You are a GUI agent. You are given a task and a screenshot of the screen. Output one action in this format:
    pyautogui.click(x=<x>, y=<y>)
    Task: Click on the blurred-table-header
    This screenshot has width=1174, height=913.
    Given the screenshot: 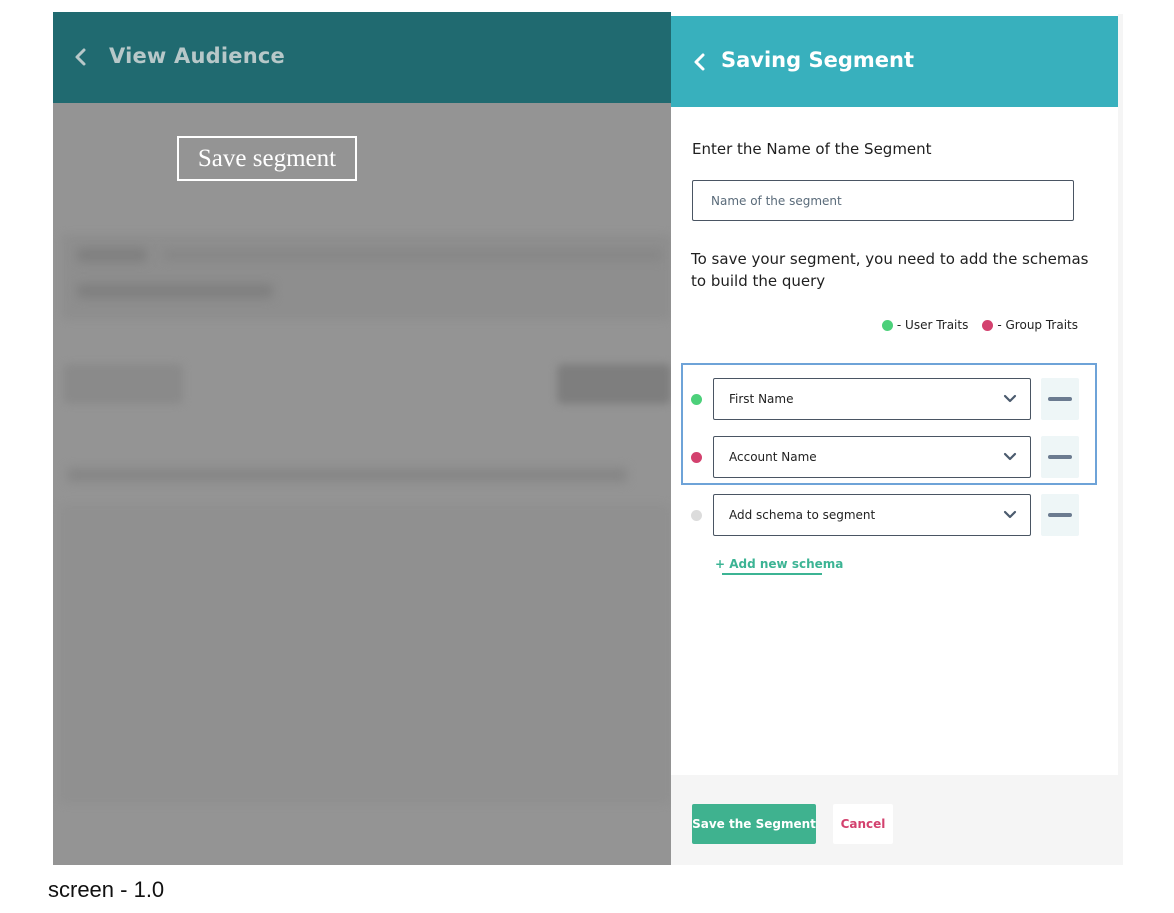 What is the action you would take?
    pyautogui.click(x=347, y=475)
    